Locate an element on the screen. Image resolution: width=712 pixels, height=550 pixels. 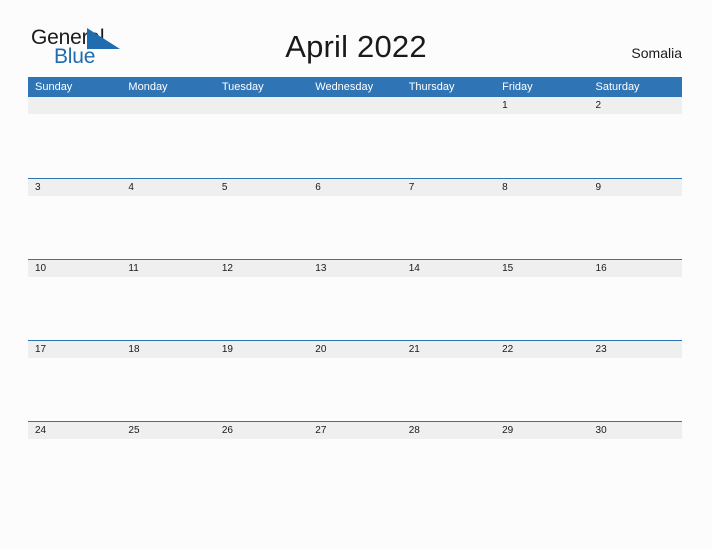
calendar-week-row: 10 11 12 13 14 15 16 is located at coordinates (355, 300).